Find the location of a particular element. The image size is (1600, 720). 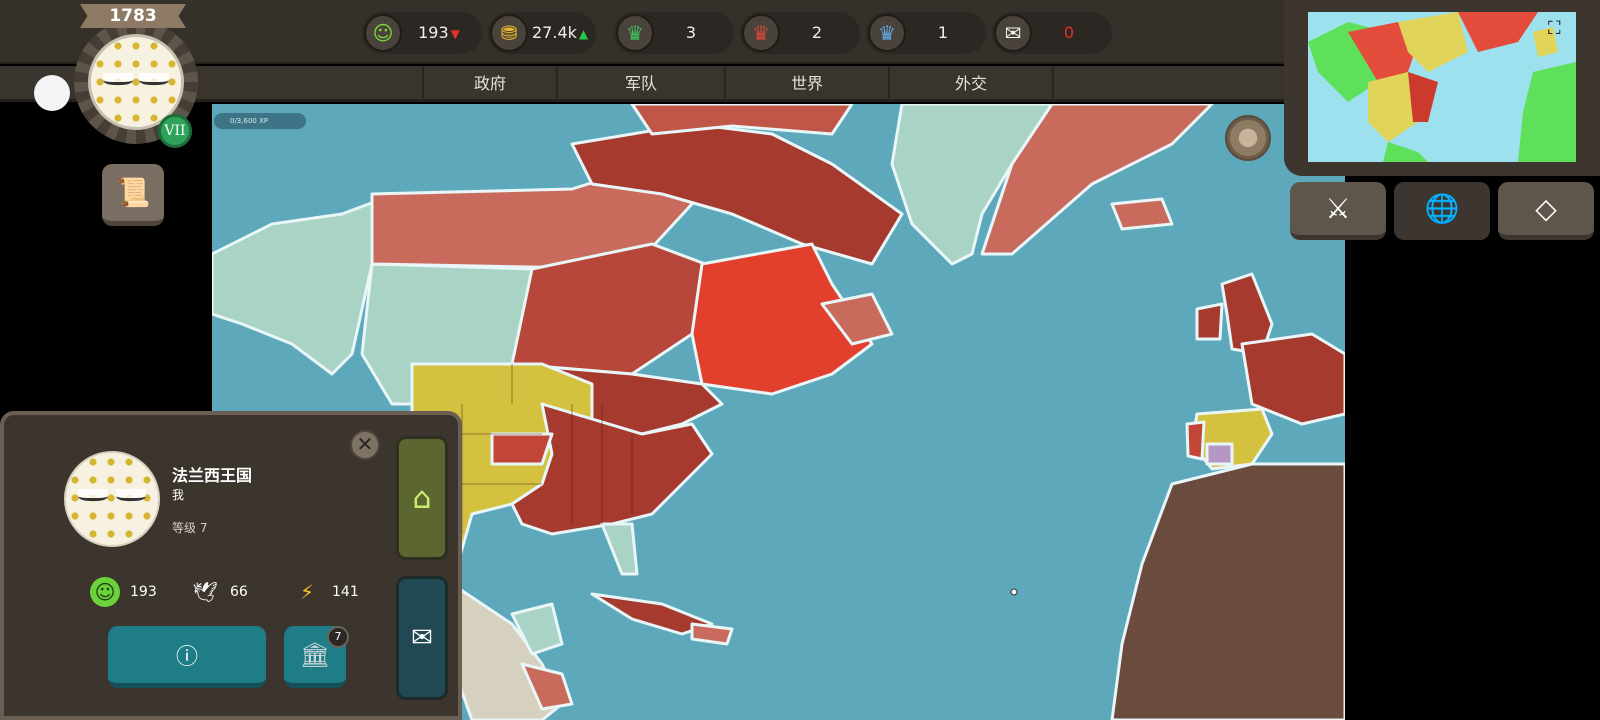

nation-happiness-value: 193 is located at coordinates (143, 592).